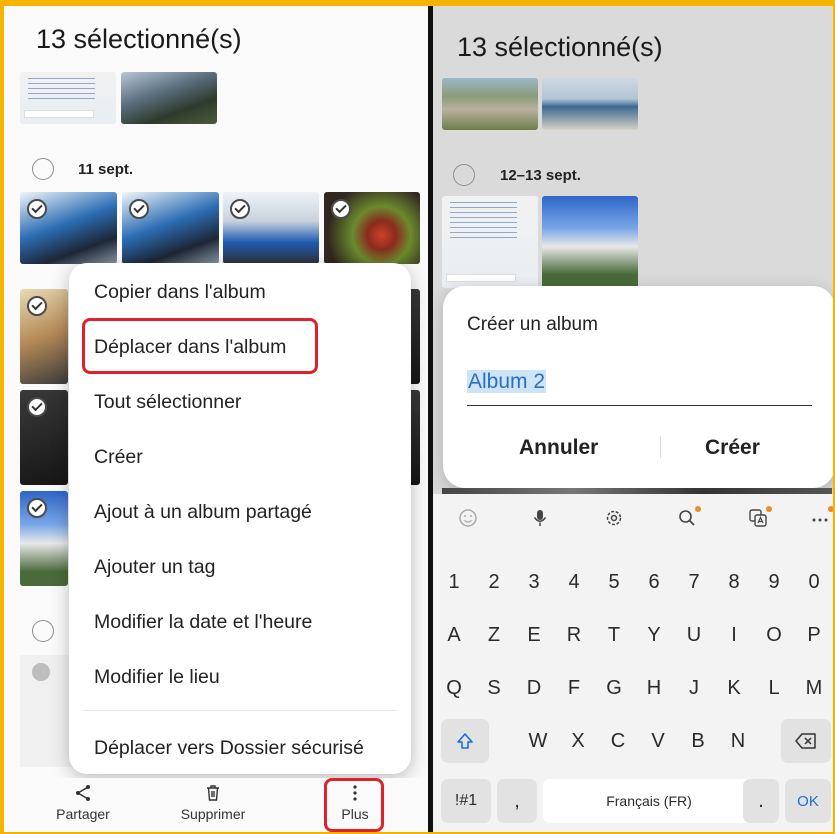  Describe the element at coordinates (732, 448) in the screenshot. I see `create-button: Créer` at that location.